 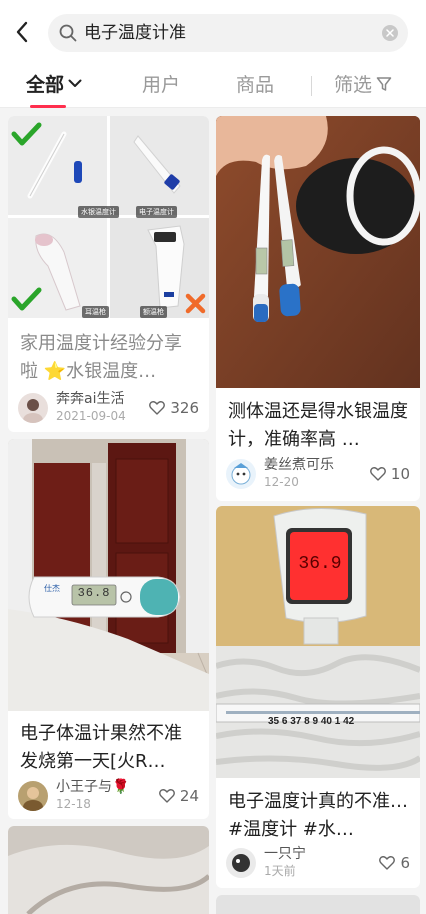 I want to click on image-label: 水银温度计, so click(x=98, y=212).